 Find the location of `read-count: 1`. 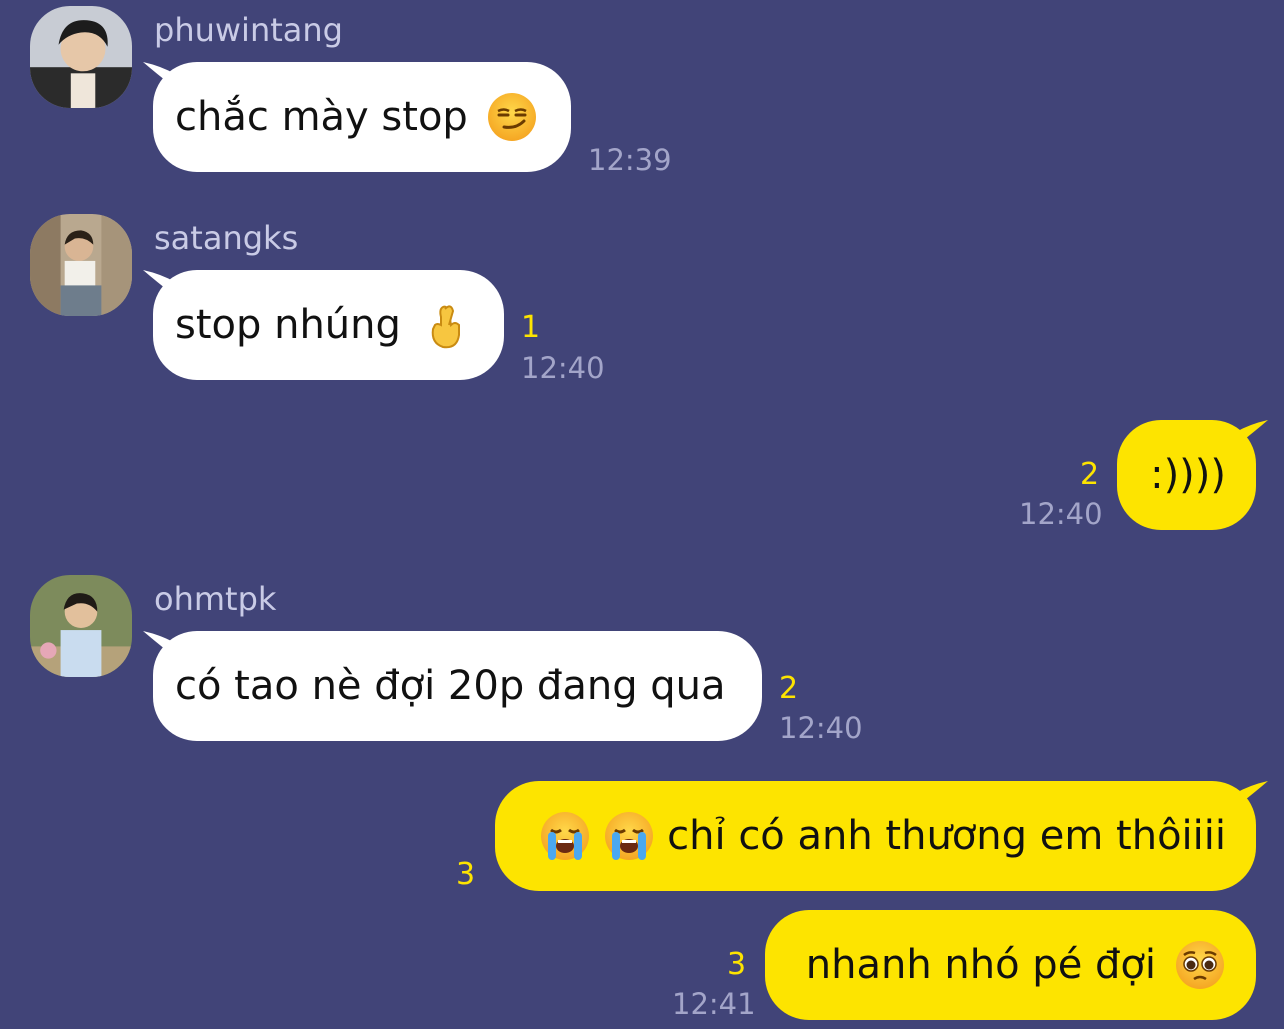

read-count: 1 is located at coordinates (531, 327).